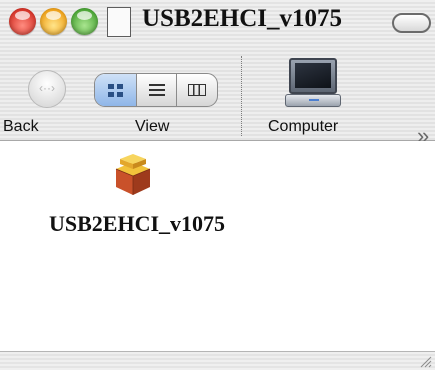 This screenshot has width=435, height=370. I want to click on computer-icon, so click(313, 76).